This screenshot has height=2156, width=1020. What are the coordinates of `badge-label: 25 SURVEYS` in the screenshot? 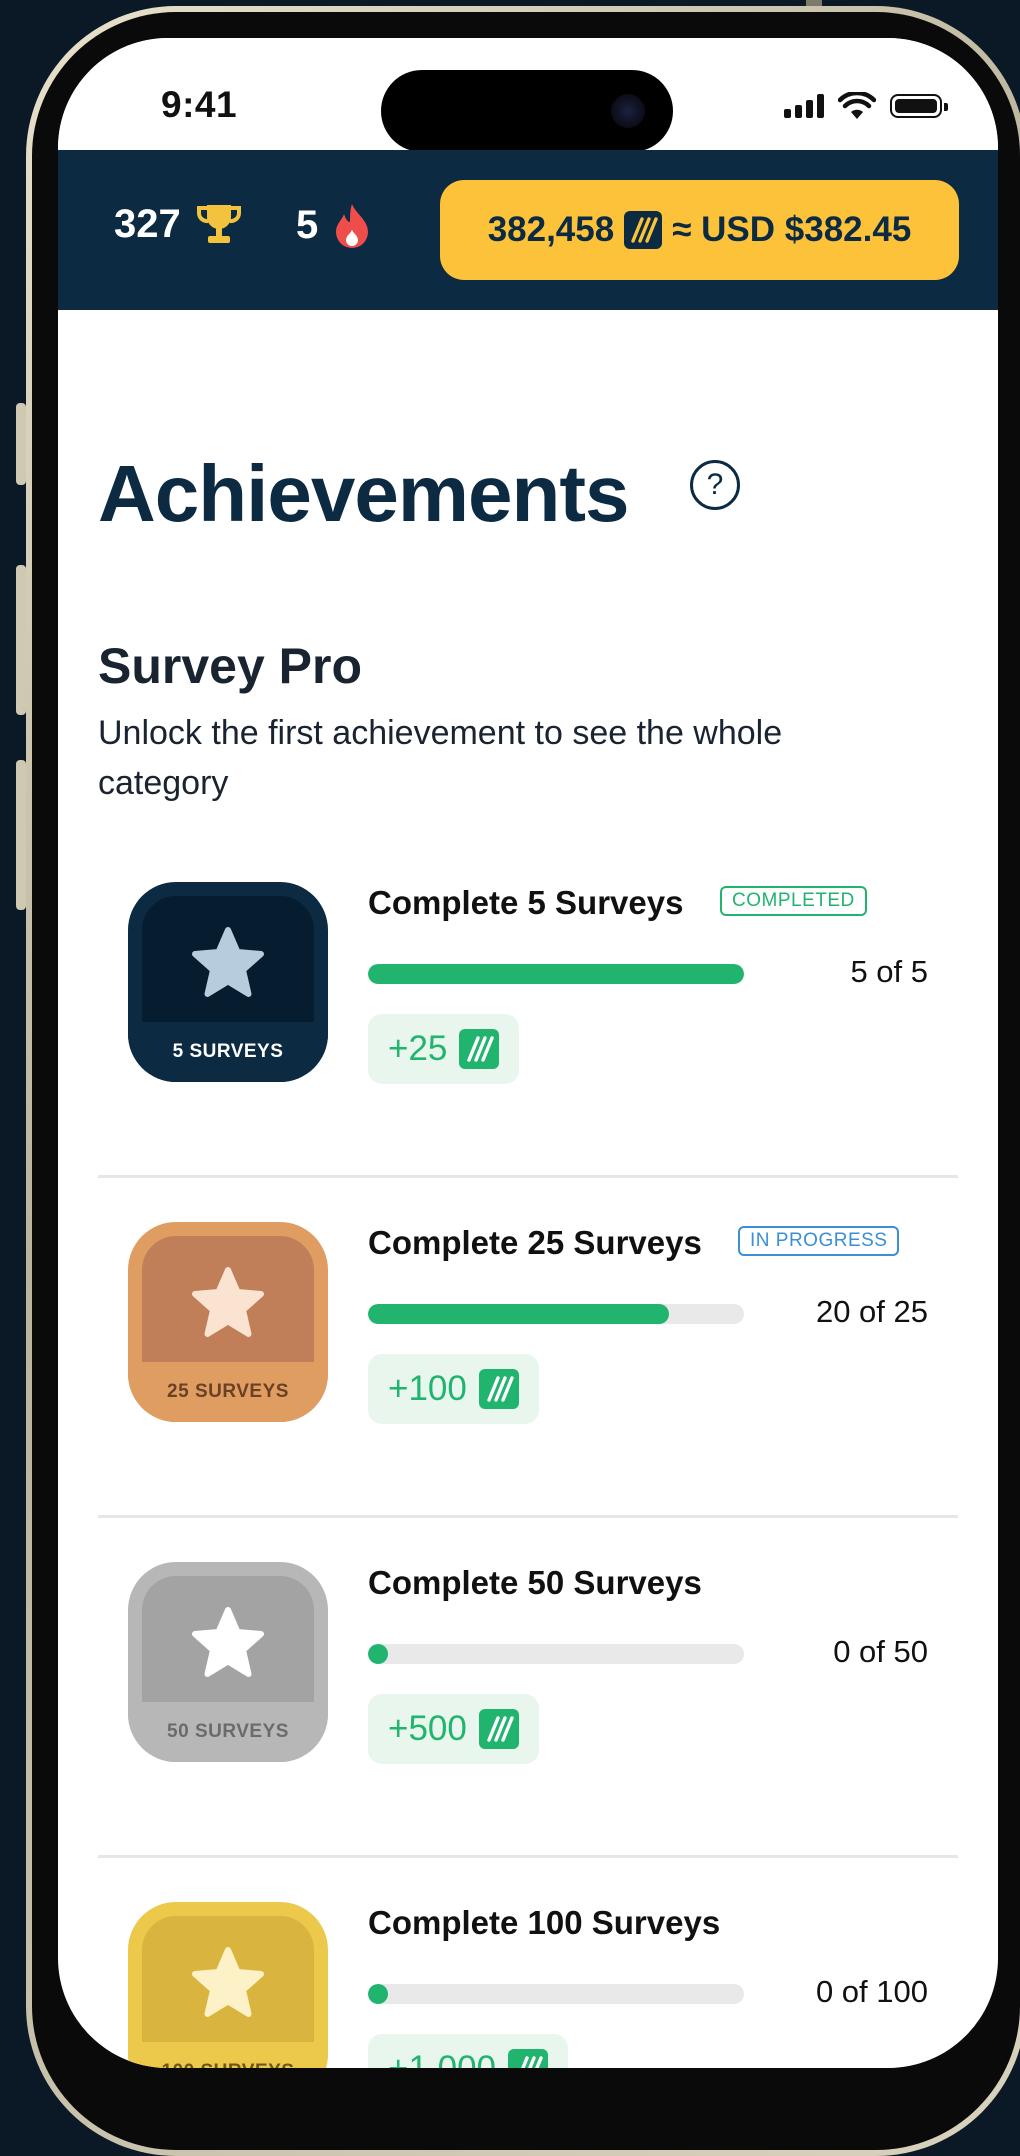 It's located at (228, 1392).